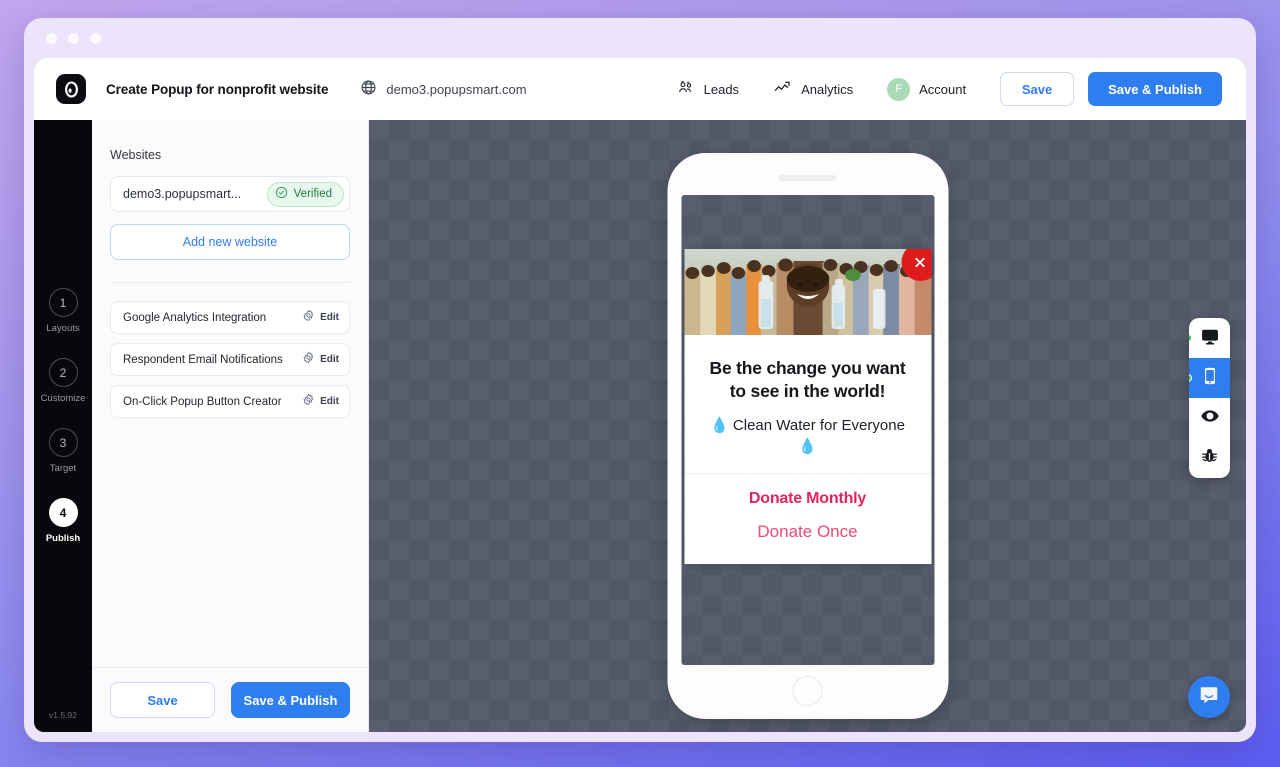 The height and width of the screenshot is (767, 1280). I want to click on chat-bubble-icon, so click(1209, 697).